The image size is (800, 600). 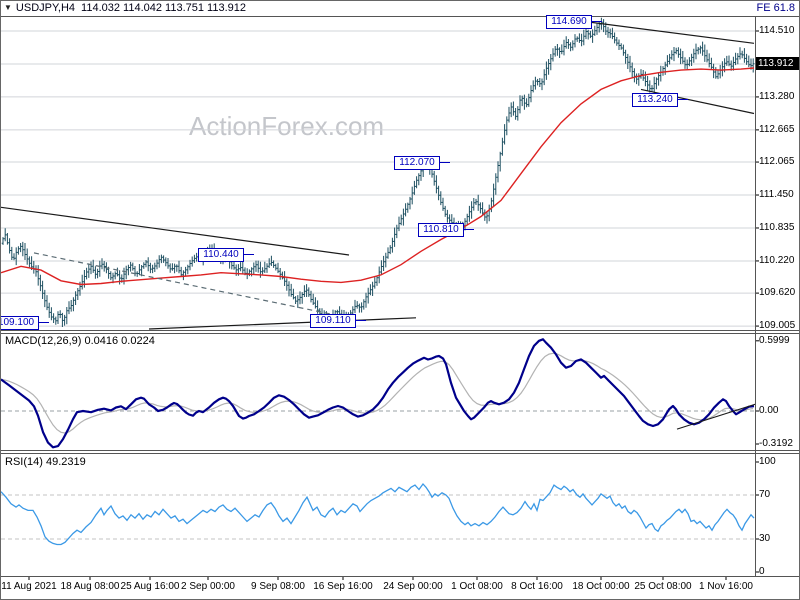 What do you see at coordinates (776, 443) in the screenshot?
I see `macd-axis-label: -0.3192` at bounding box center [776, 443].